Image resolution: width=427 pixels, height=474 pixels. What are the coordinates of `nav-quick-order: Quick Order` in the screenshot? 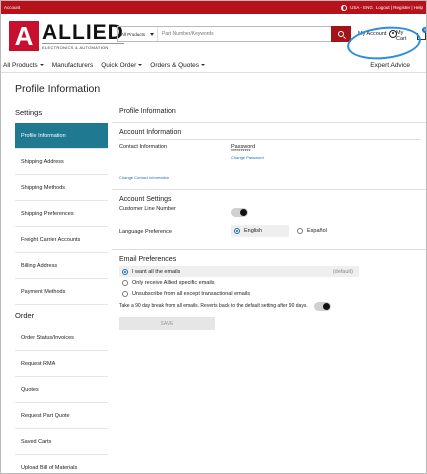 It's located at (122, 65).